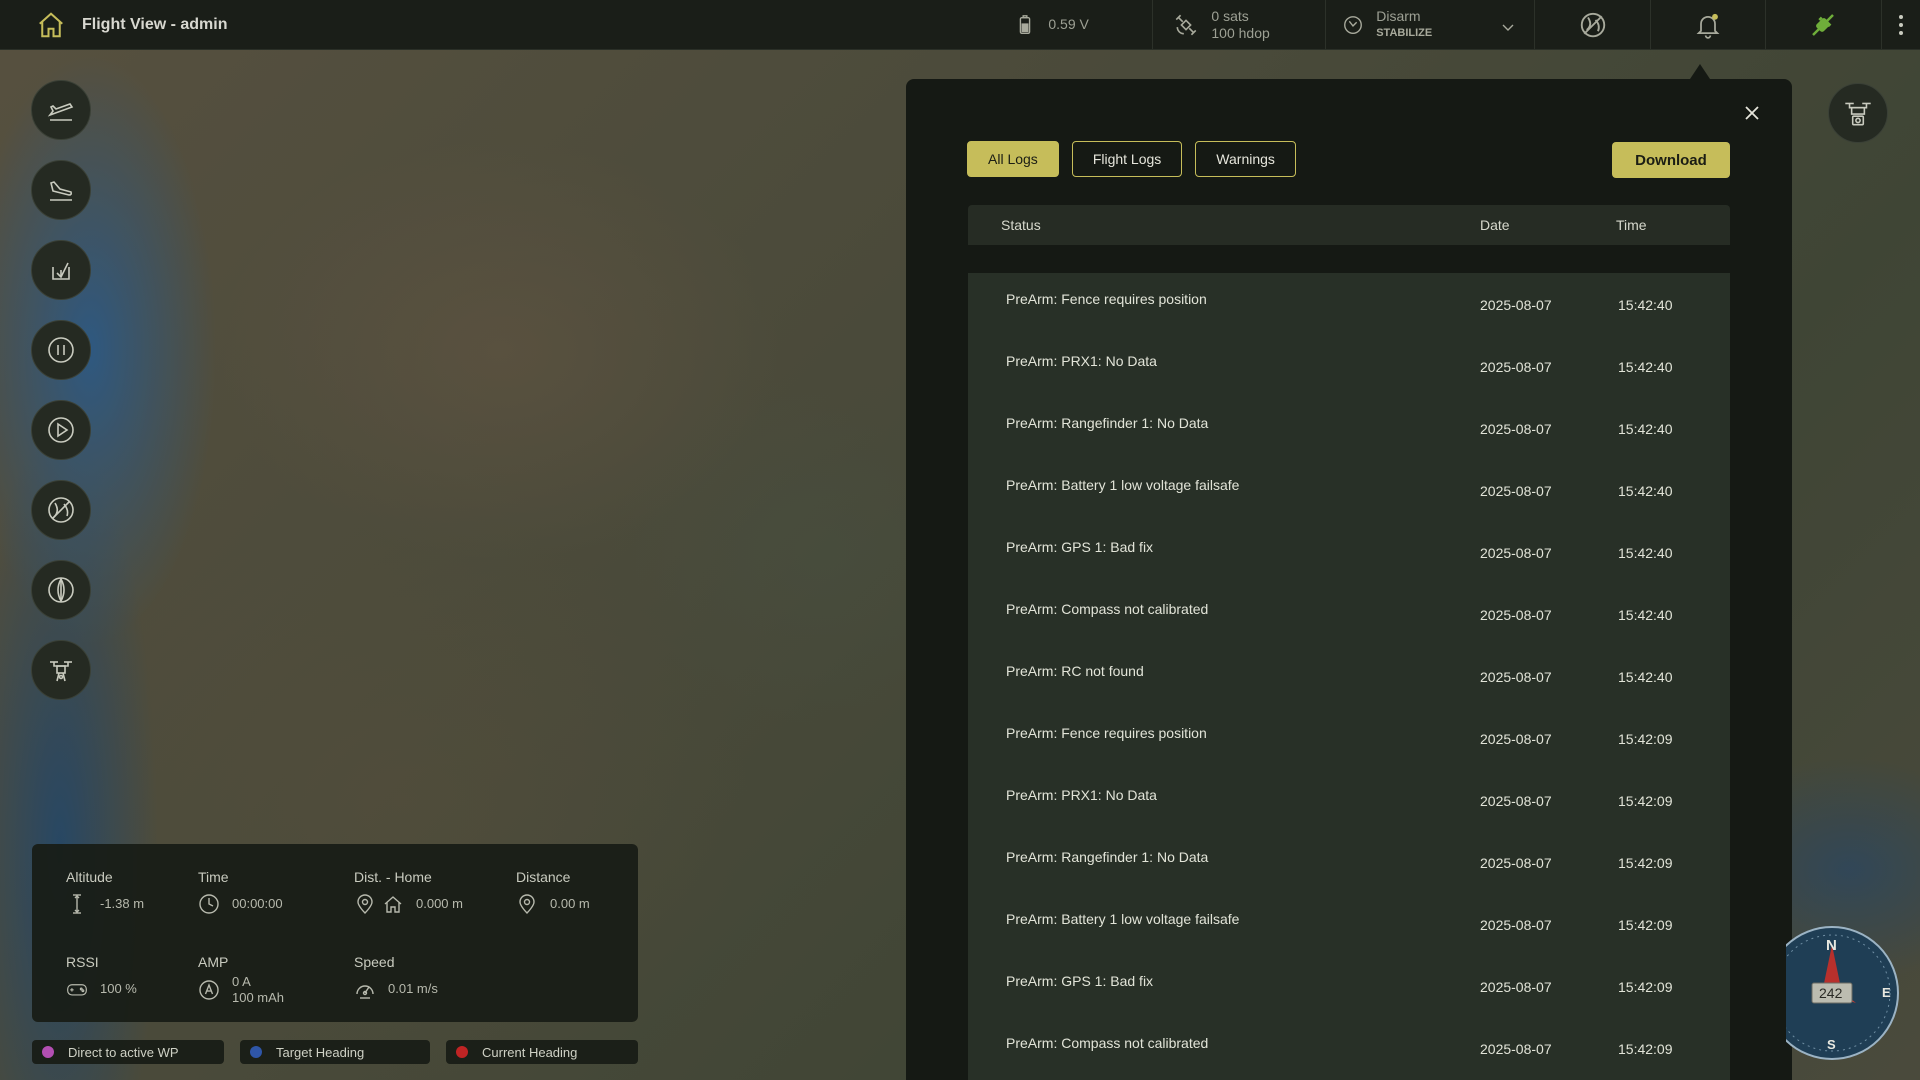 The image size is (1920, 1080). I want to click on time-readout: Time 00:00:00, so click(240, 892).